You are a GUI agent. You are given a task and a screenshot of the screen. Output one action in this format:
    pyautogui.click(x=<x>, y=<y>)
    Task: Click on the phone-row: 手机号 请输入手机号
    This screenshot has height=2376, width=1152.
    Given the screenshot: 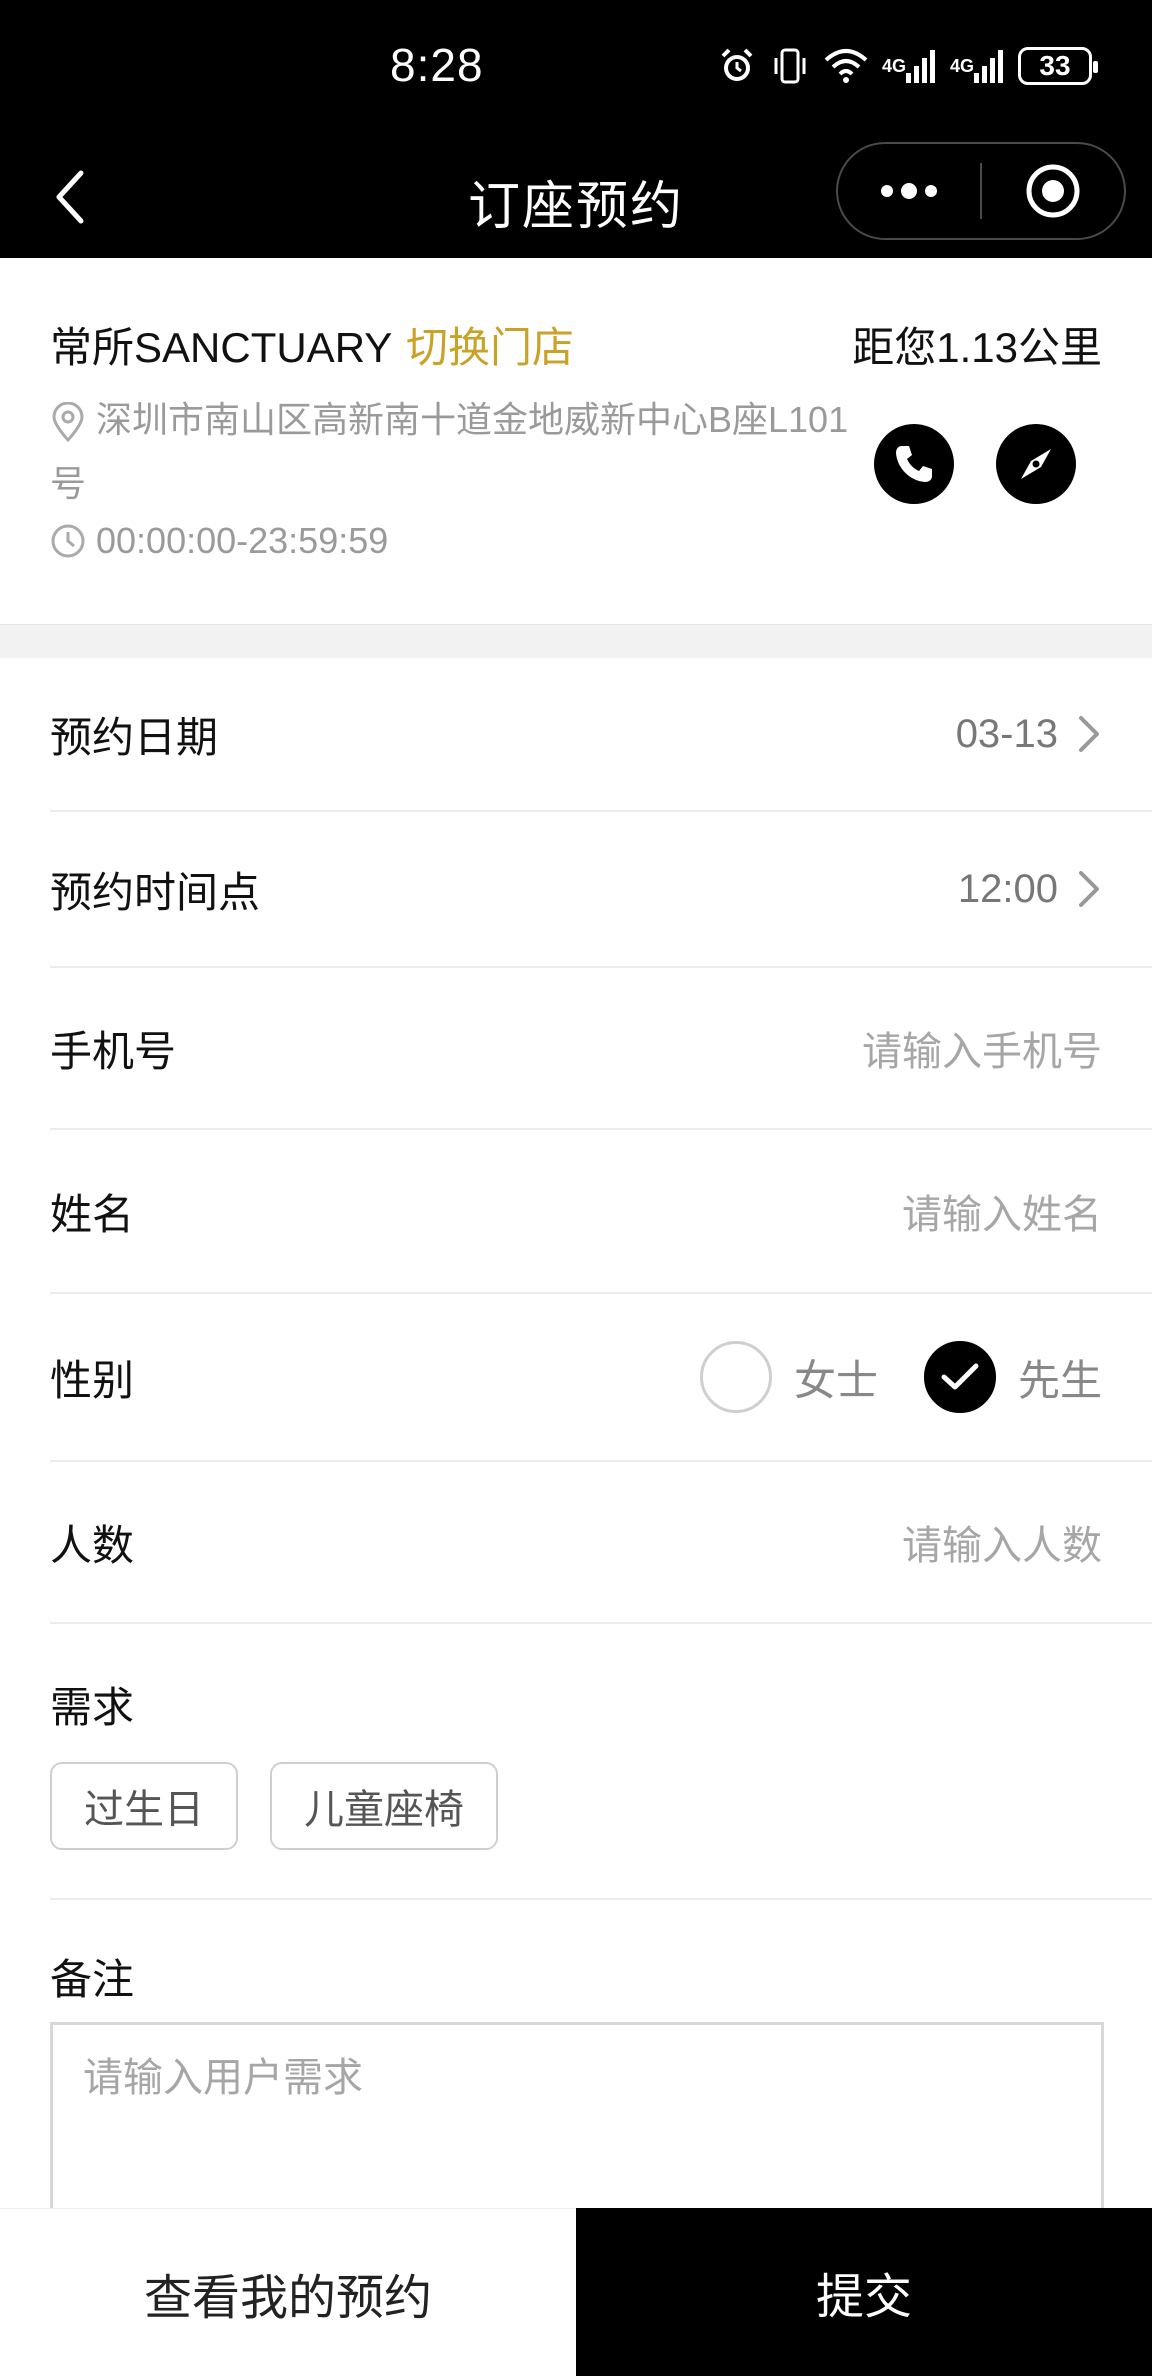 What is the action you would take?
    pyautogui.click(x=601, y=1049)
    